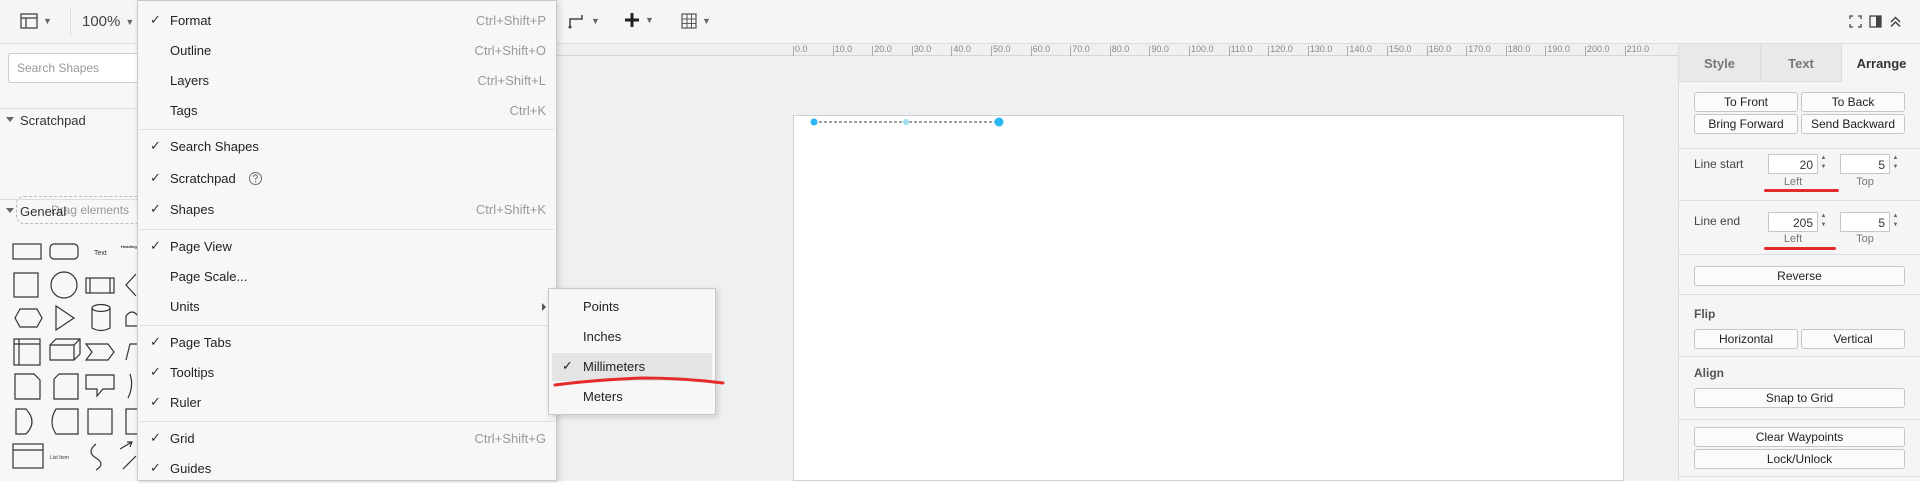 The height and width of the screenshot is (483, 1920). Describe the element at coordinates (65, 318) in the screenshot. I see `triangle-shape-icon` at that location.